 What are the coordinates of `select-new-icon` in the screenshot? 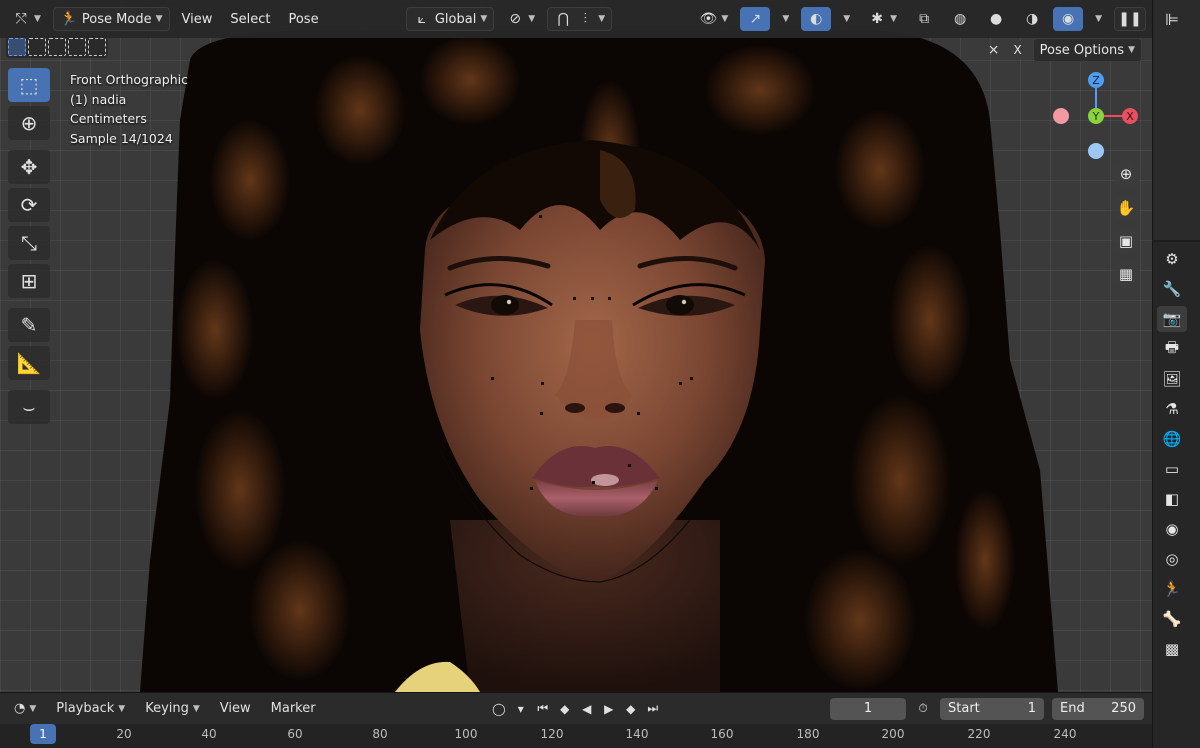 It's located at (17, 47).